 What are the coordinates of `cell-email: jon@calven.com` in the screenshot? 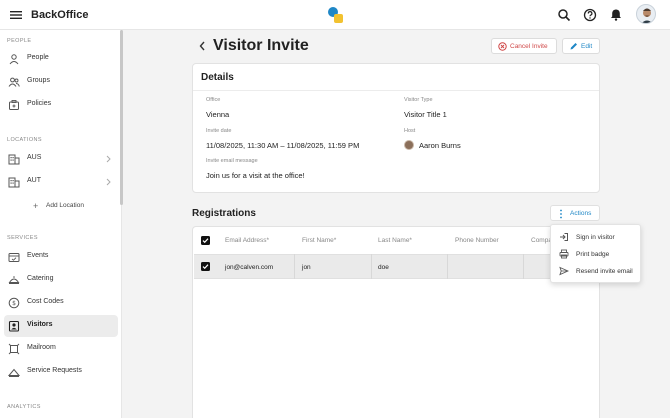 It's located at (249, 267).